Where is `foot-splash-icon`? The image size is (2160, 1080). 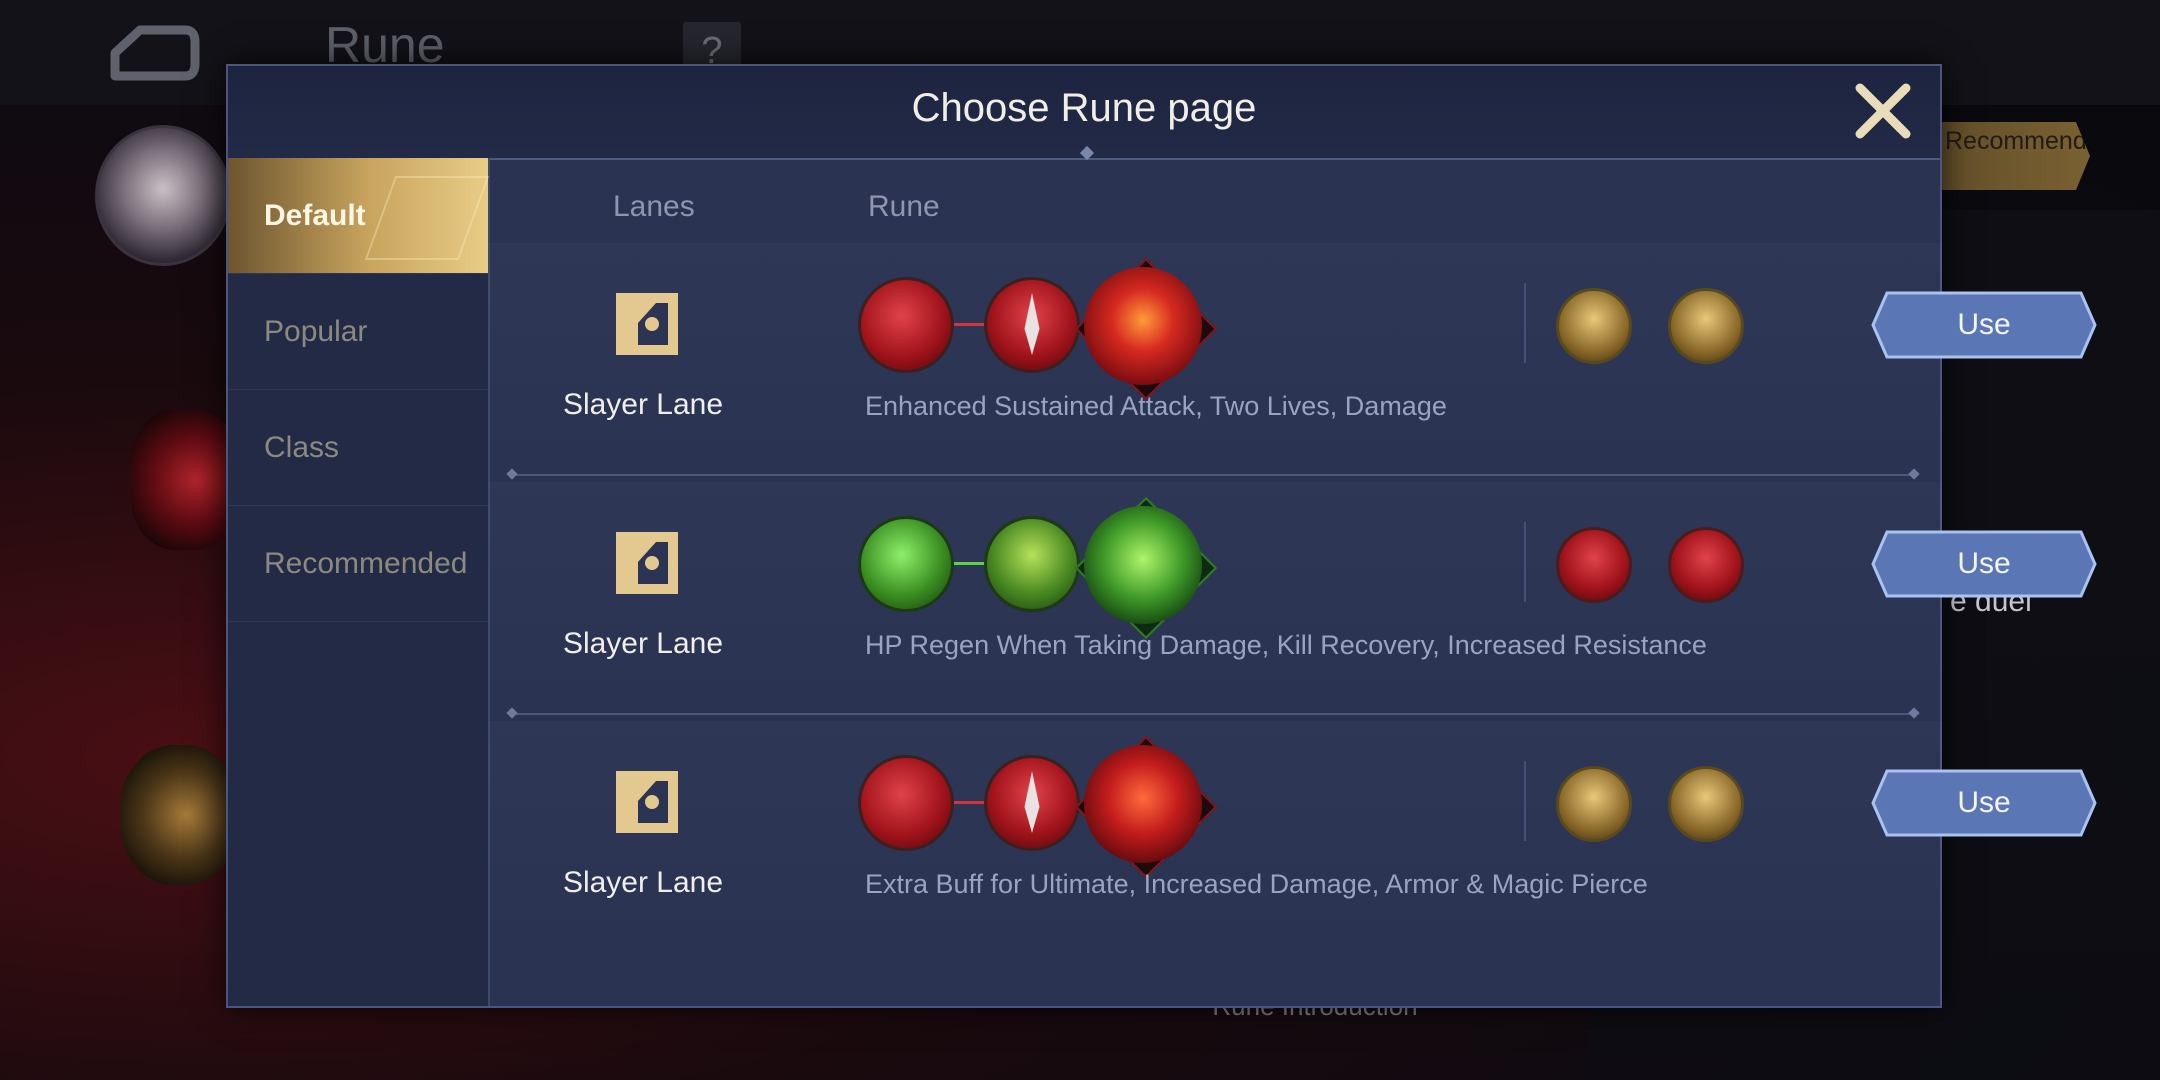 foot-splash-icon is located at coordinates (906, 564).